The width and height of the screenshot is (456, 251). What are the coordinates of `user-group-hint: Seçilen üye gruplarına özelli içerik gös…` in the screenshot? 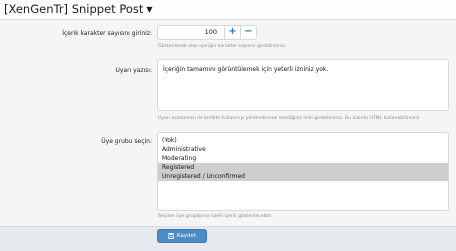 It's located at (215, 216).